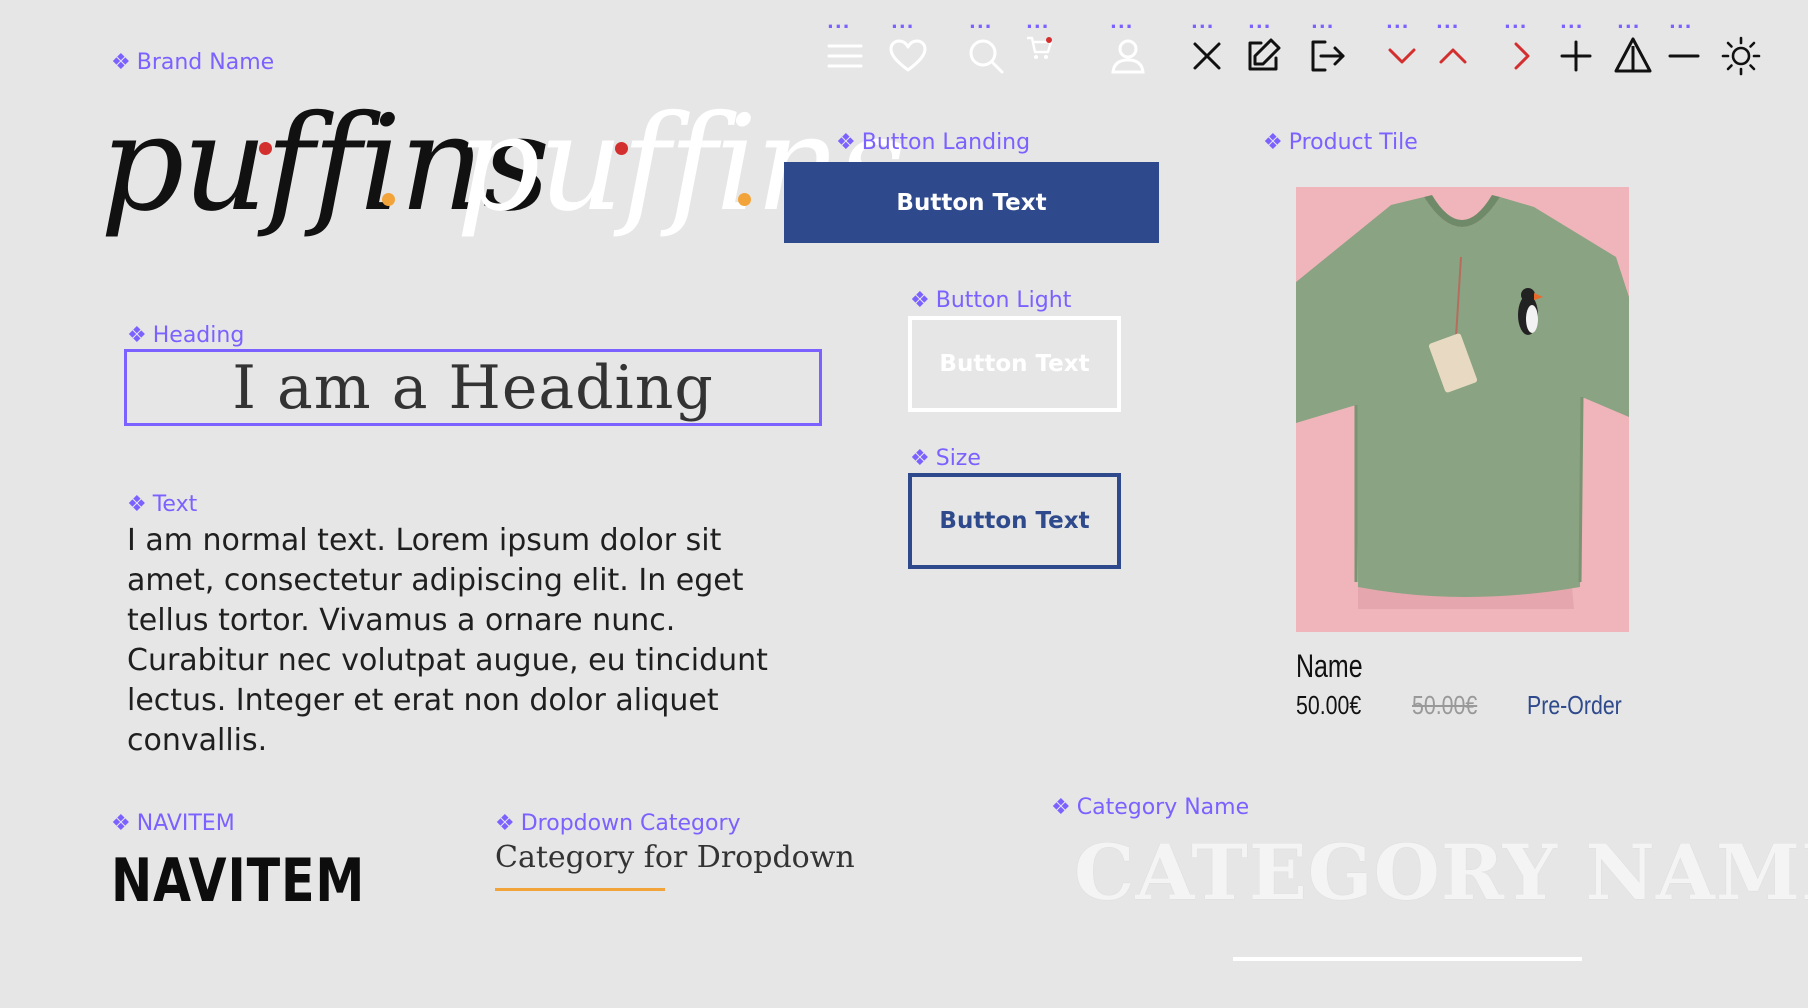 This screenshot has width=1808, height=1008. What do you see at coordinates (1329, 666) in the screenshot?
I see `product-name: Name` at bounding box center [1329, 666].